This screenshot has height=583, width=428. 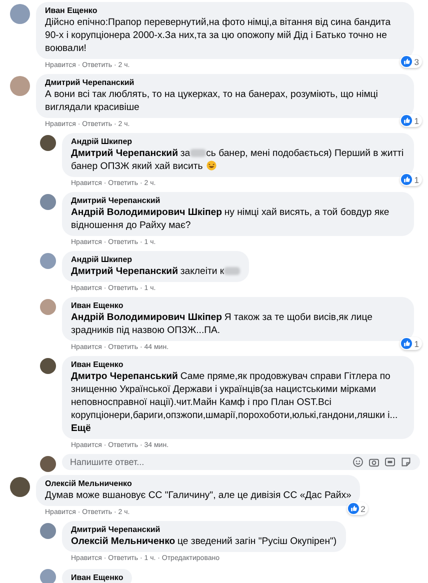 I want to click on camera-icon, so click(x=374, y=462).